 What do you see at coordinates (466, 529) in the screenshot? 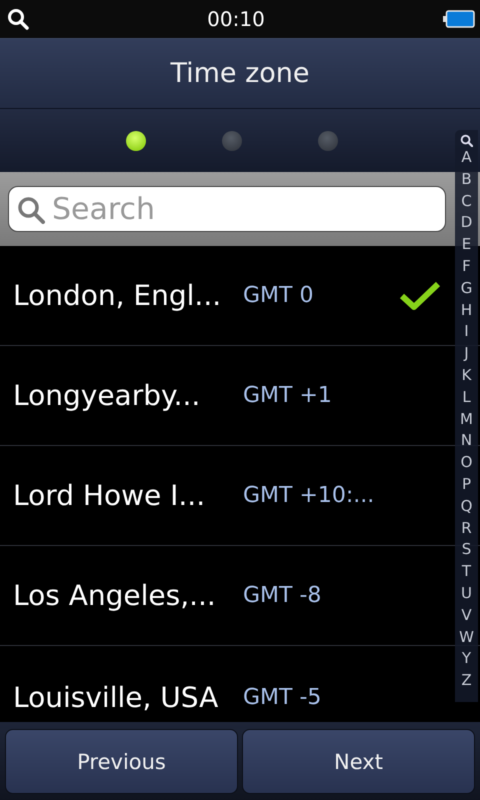
I see `index-letter: R` at bounding box center [466, 529].